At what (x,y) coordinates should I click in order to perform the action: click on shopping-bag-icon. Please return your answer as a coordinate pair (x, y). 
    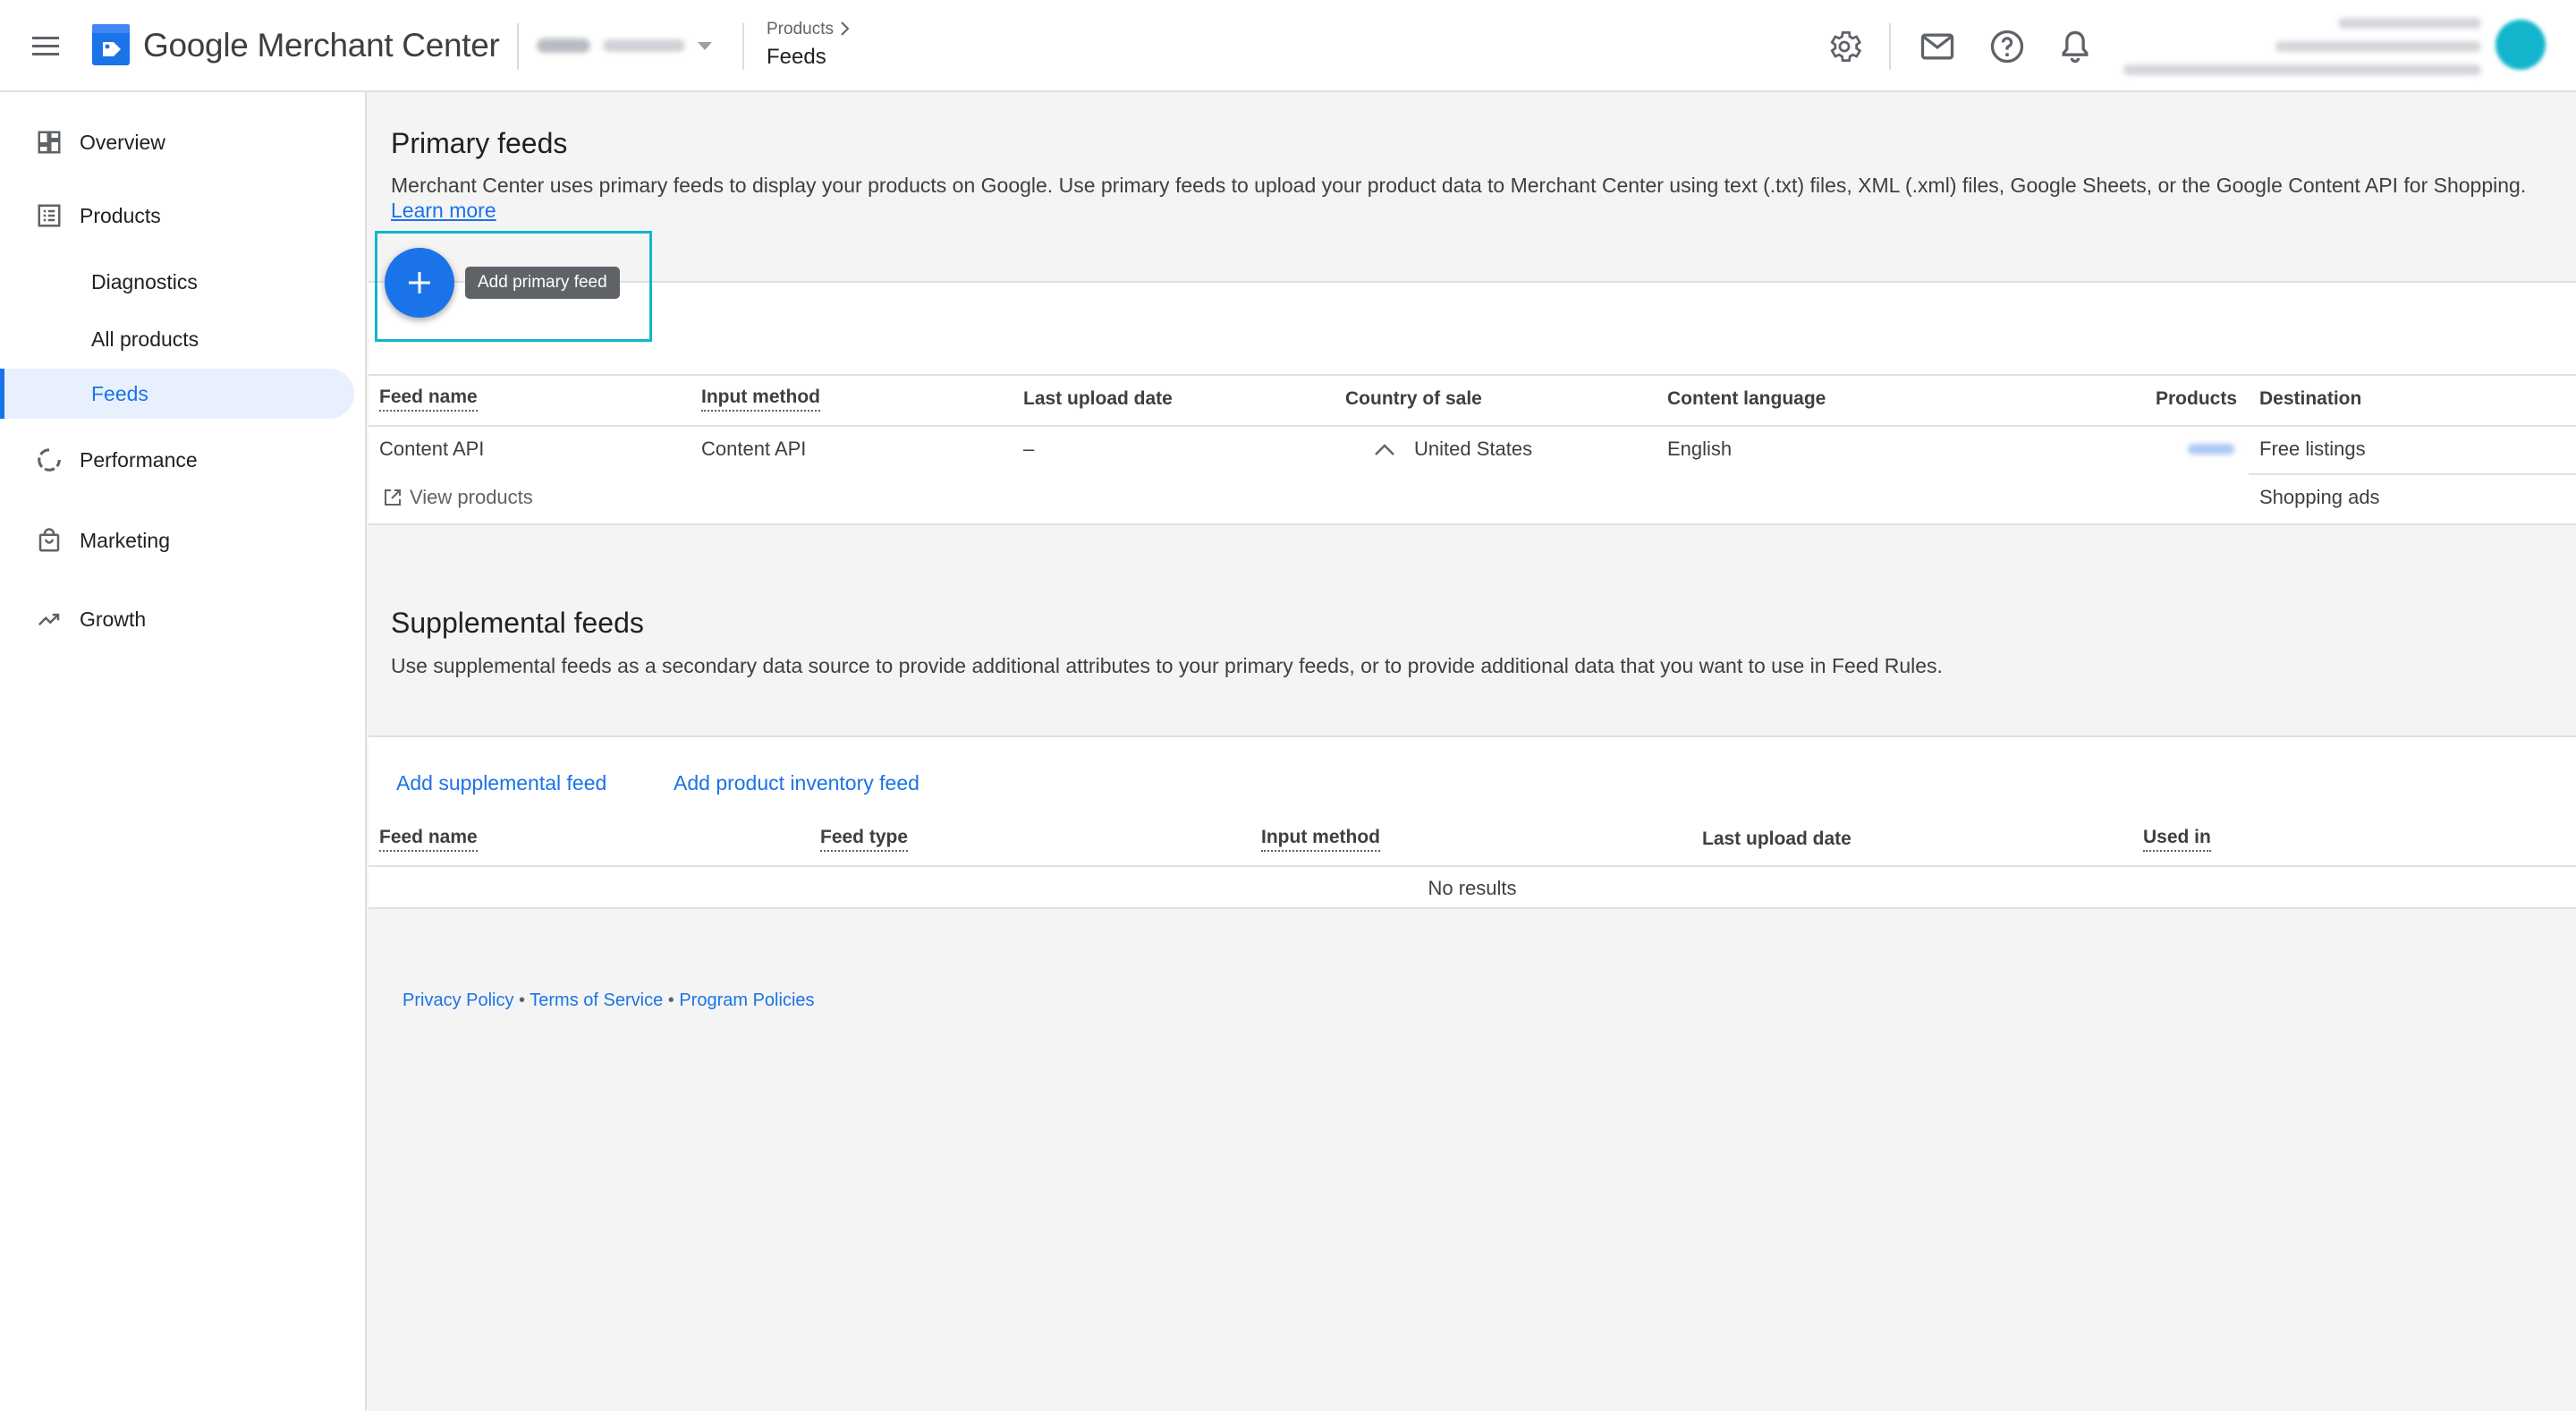
    Looking at the image, I should click on (49, 540).